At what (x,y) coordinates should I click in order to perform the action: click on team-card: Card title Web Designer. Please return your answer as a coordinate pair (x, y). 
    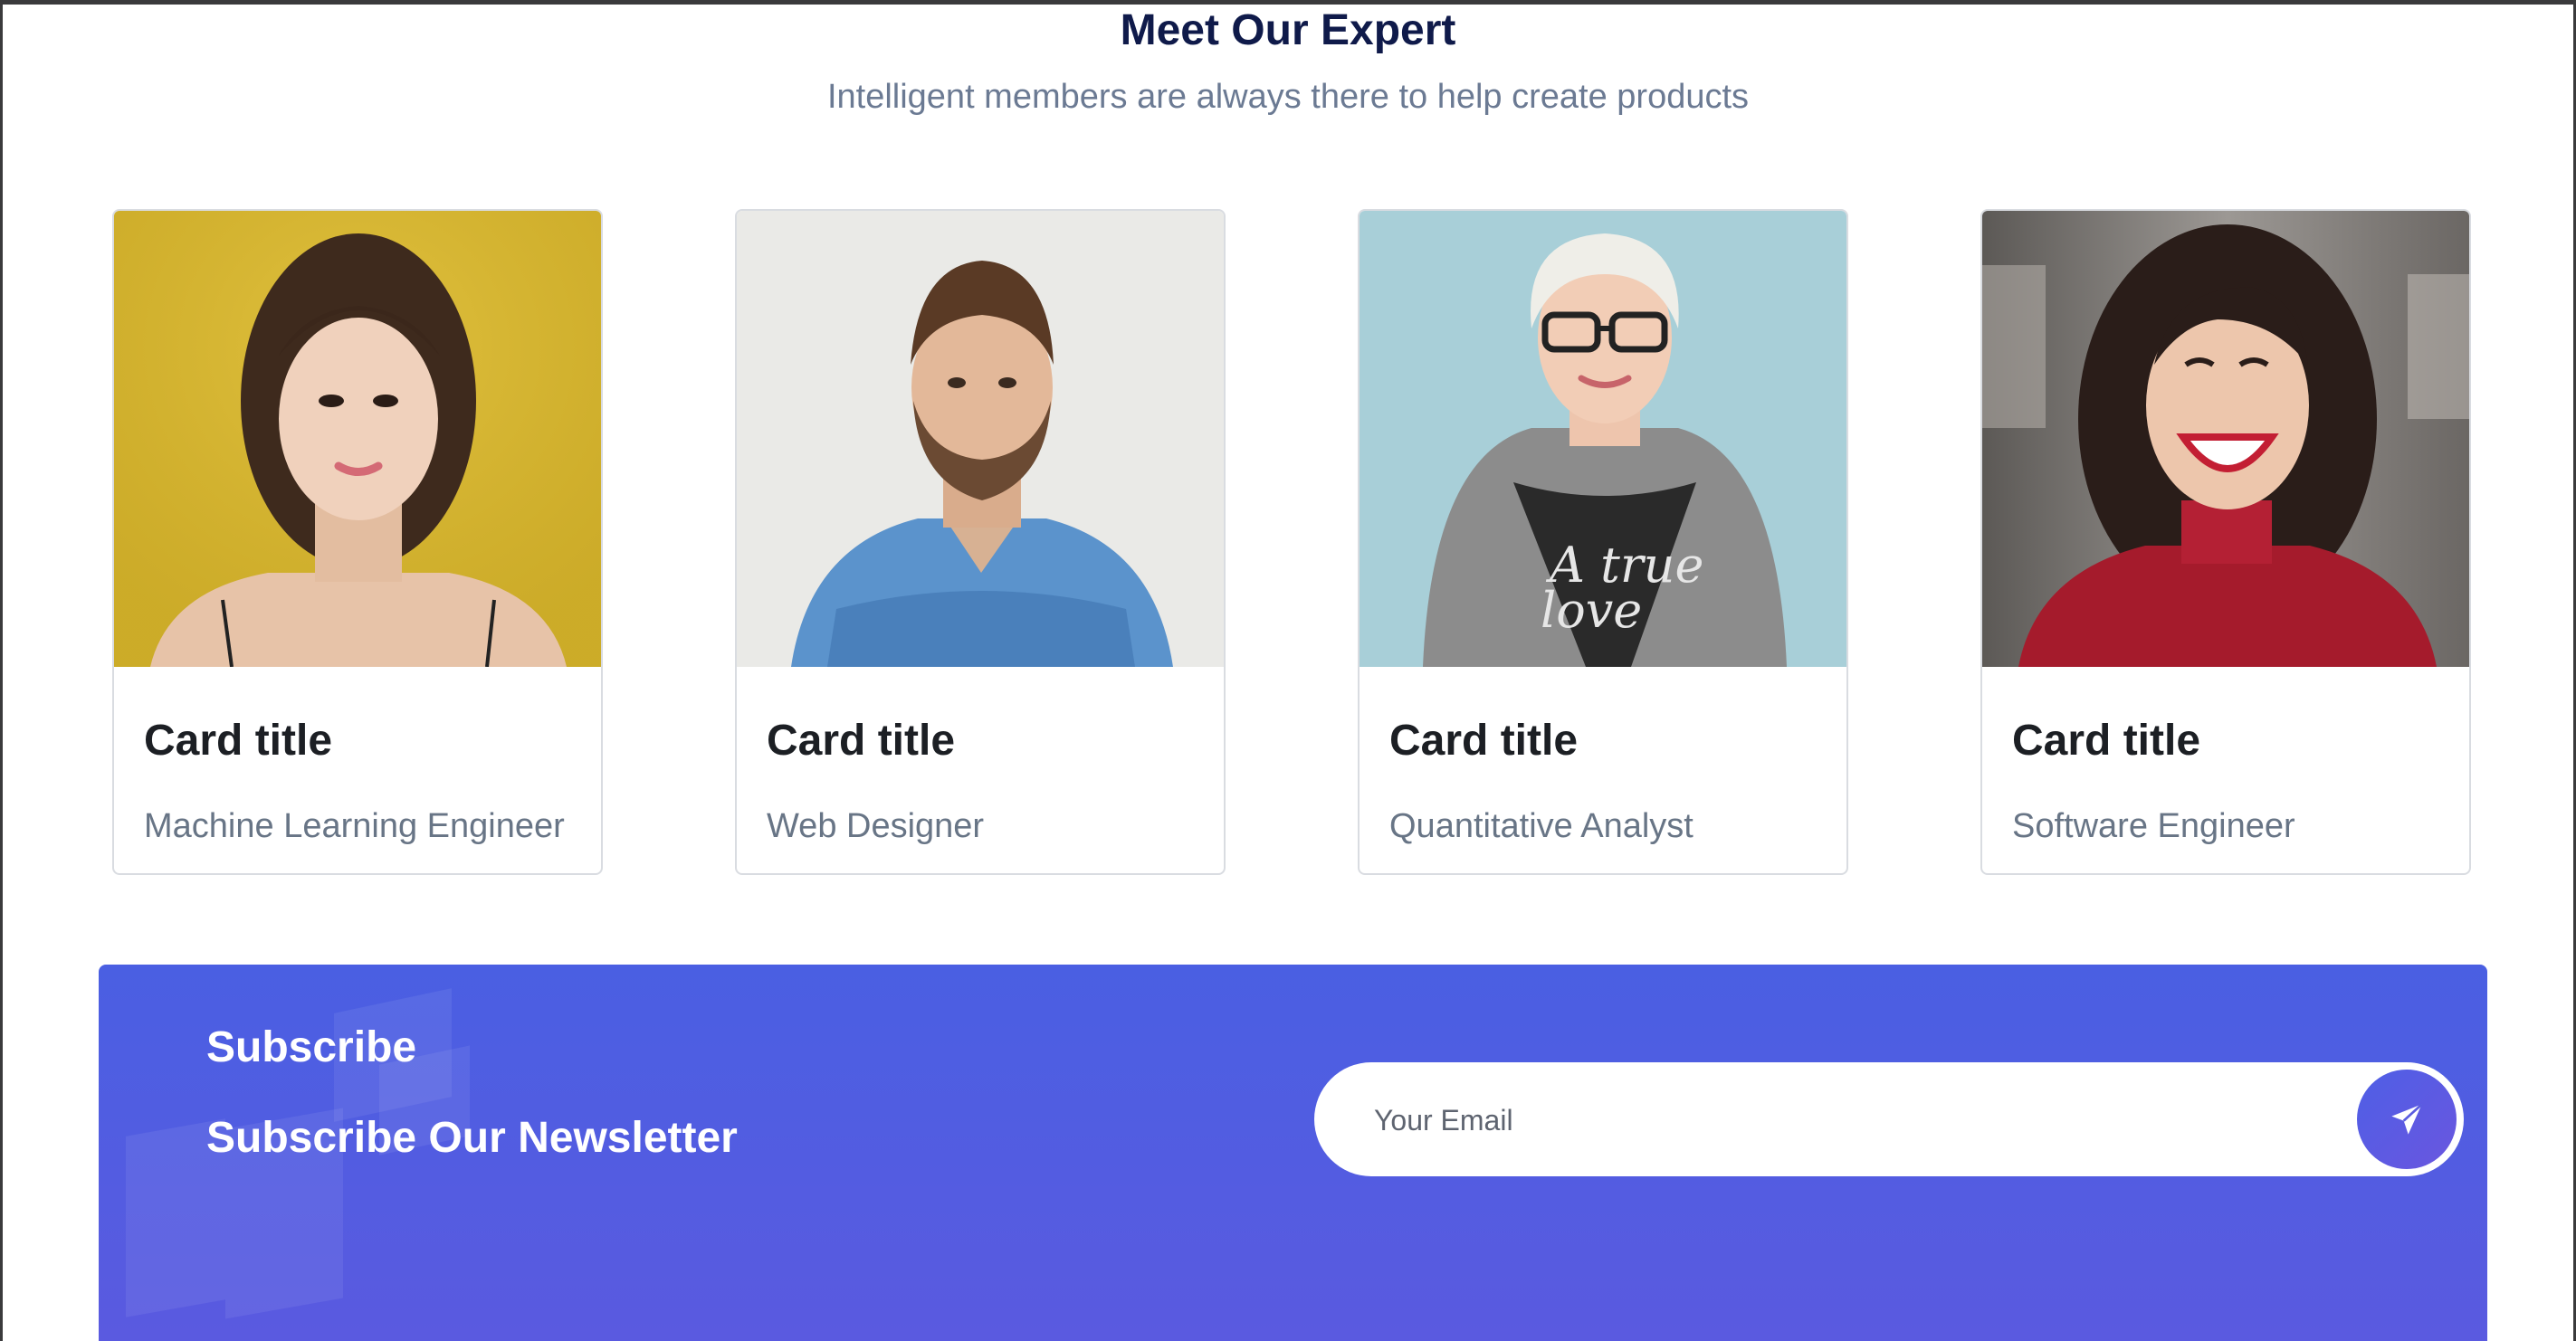
    Looking at the image, I should click on (981, 542).